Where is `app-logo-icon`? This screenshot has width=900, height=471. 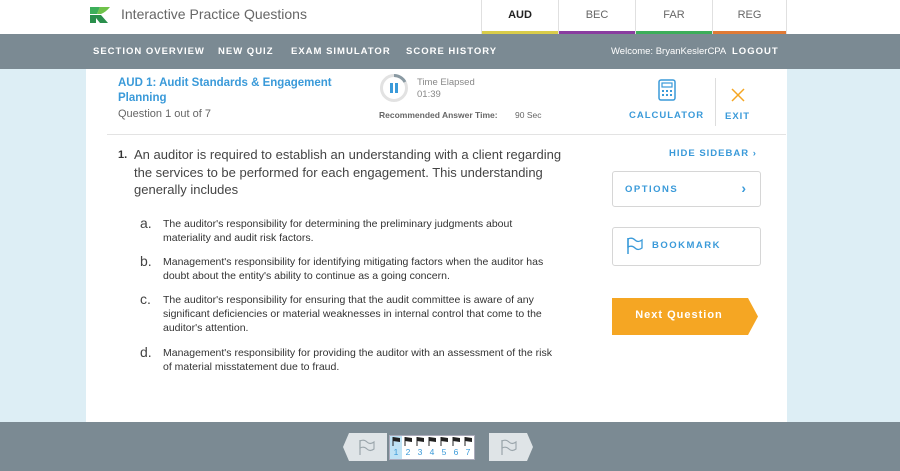 app-logo-icon is located at coordinates (100, 15).